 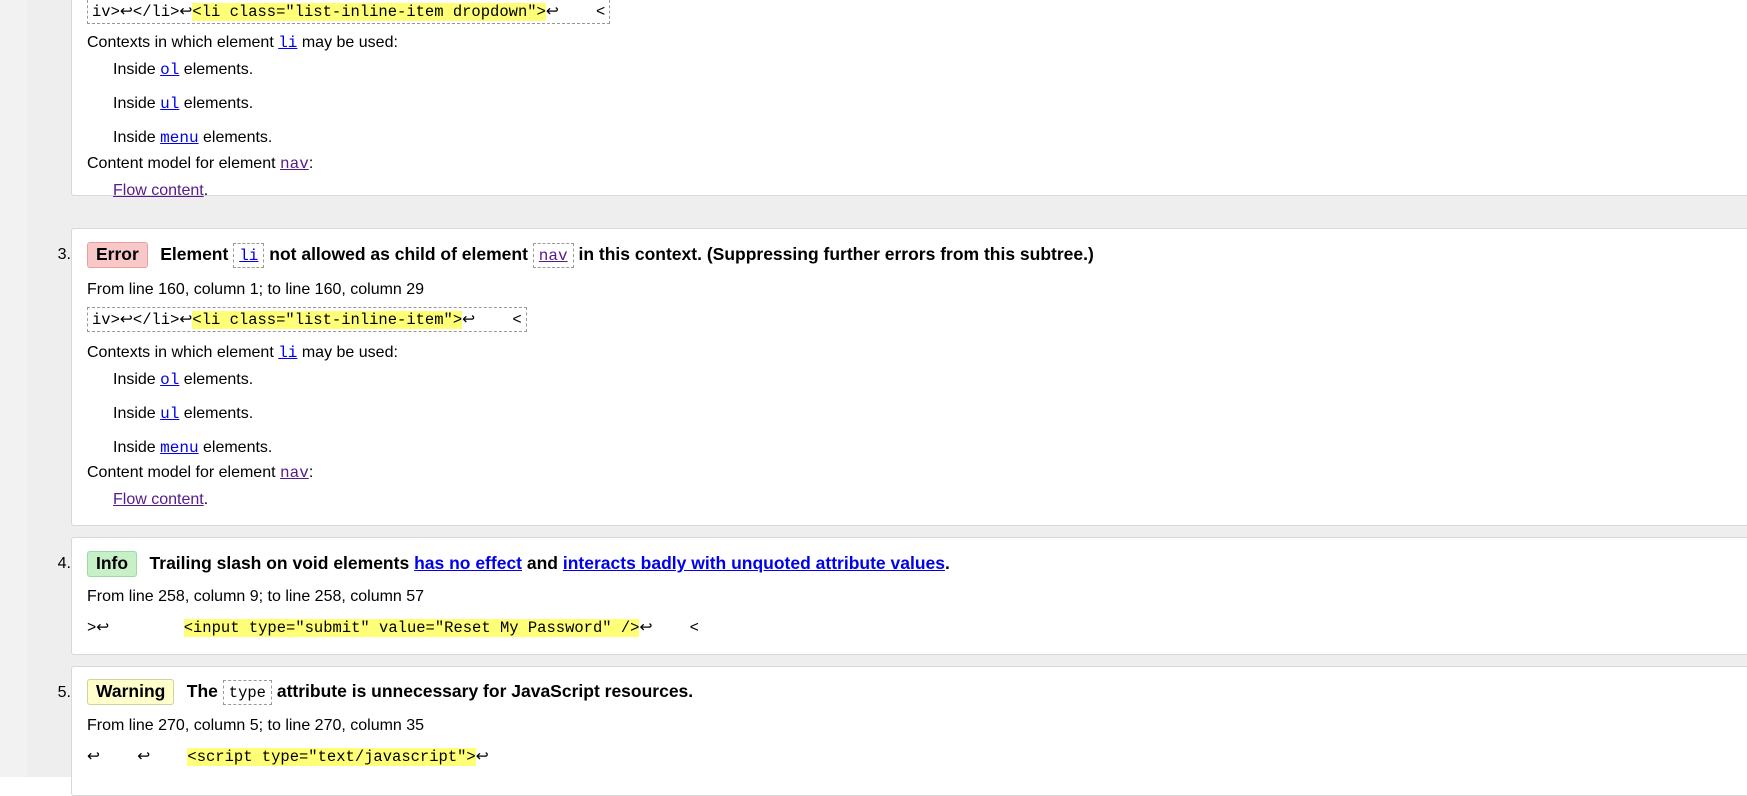 What do you see at coordinates (468, 563) in the screenshot?
I see `has-no-effect-link: has no effect` at bounding box center [468, 563].